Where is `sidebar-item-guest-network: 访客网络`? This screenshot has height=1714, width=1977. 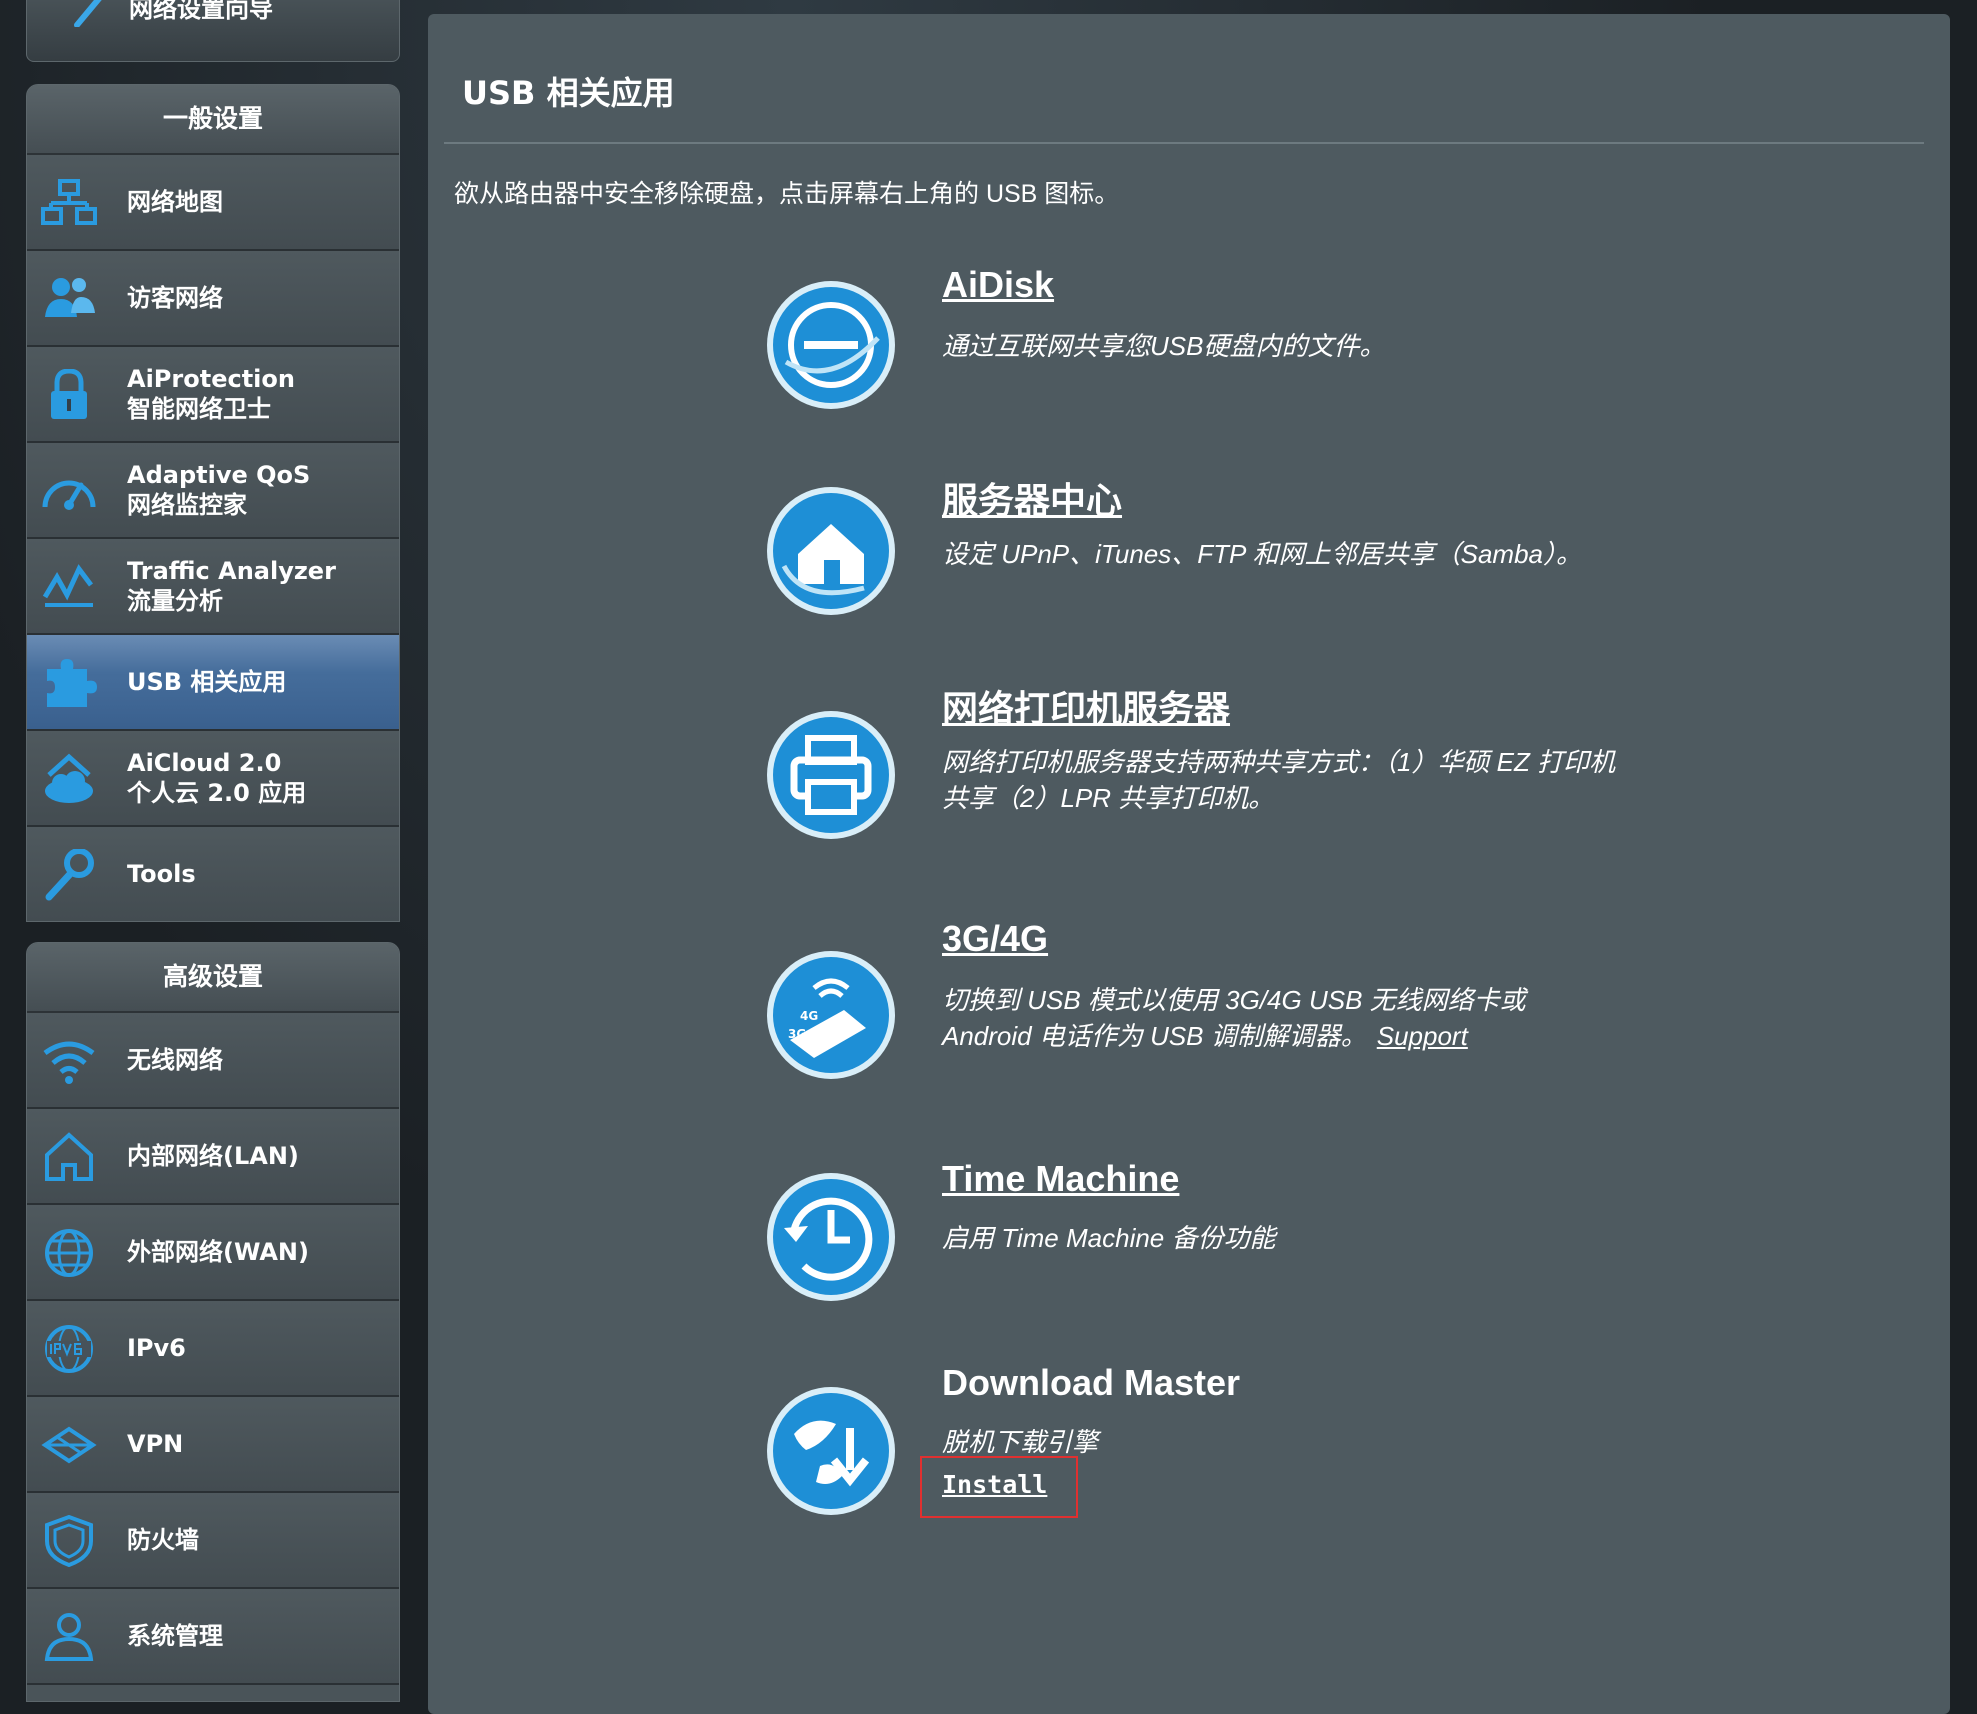
sidebar-item-guest-network: 访客网络 is located at coordinates (213, 299).